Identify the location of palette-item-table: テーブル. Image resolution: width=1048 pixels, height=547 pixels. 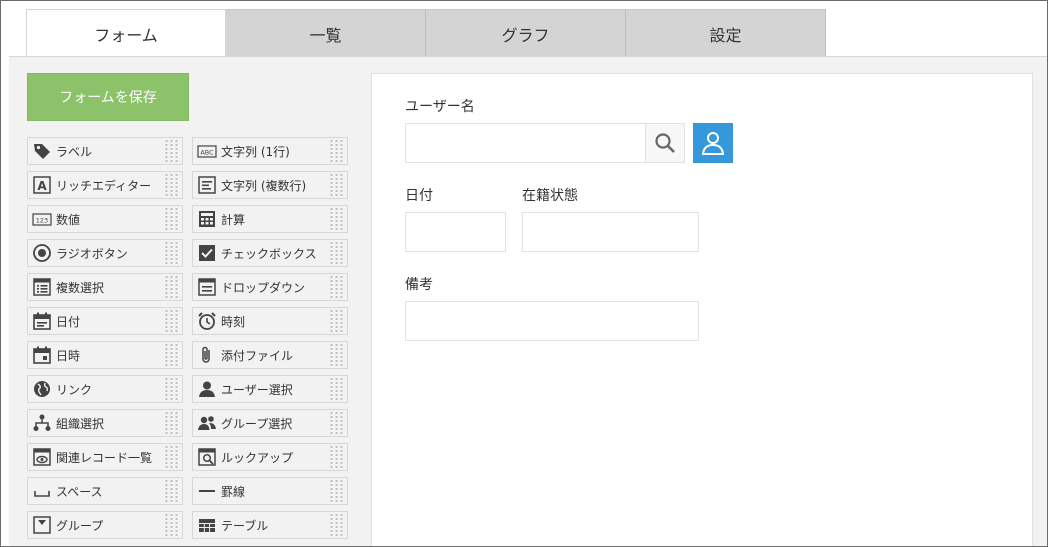
(270, 525).